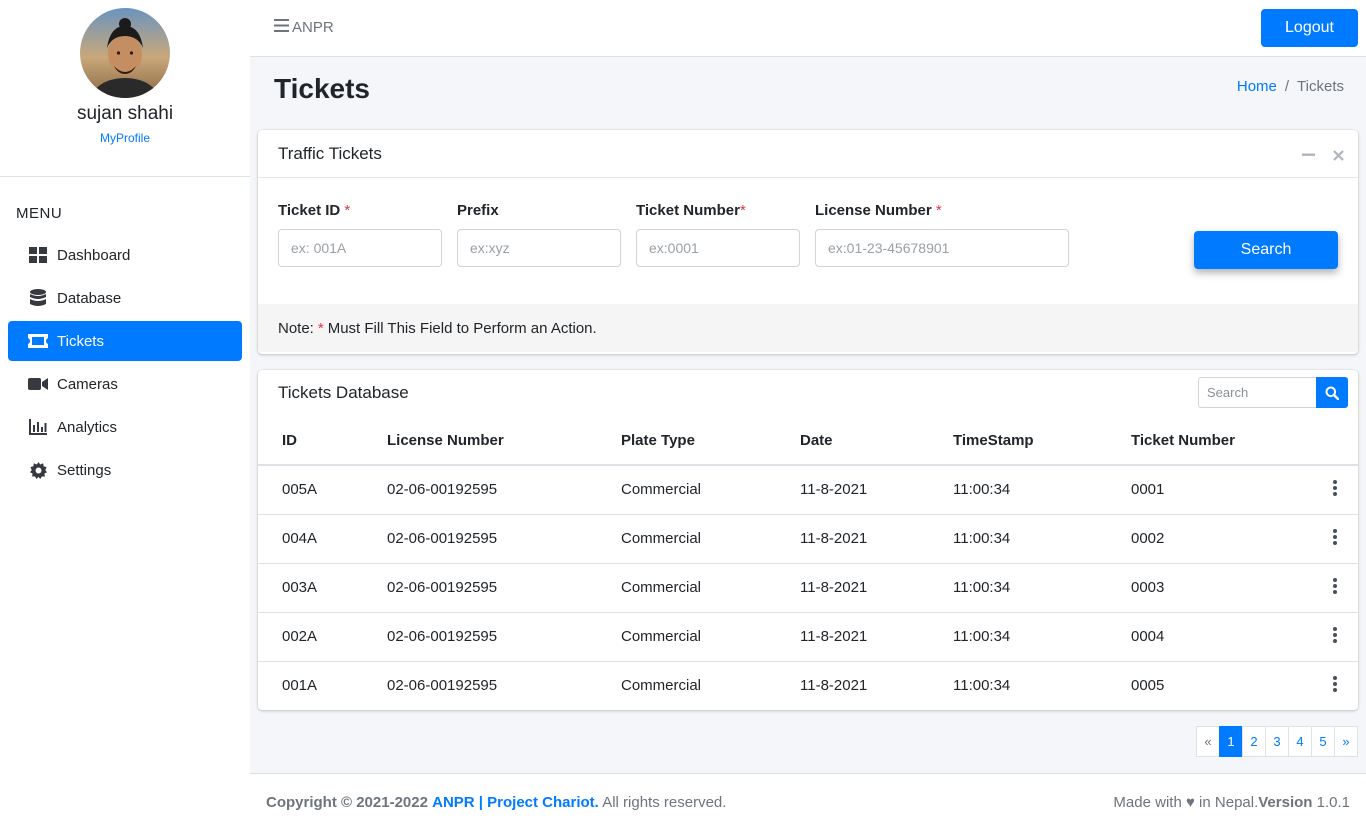  I want to click on user-panel: sujan shahi MyProfile, so click(125, 88).